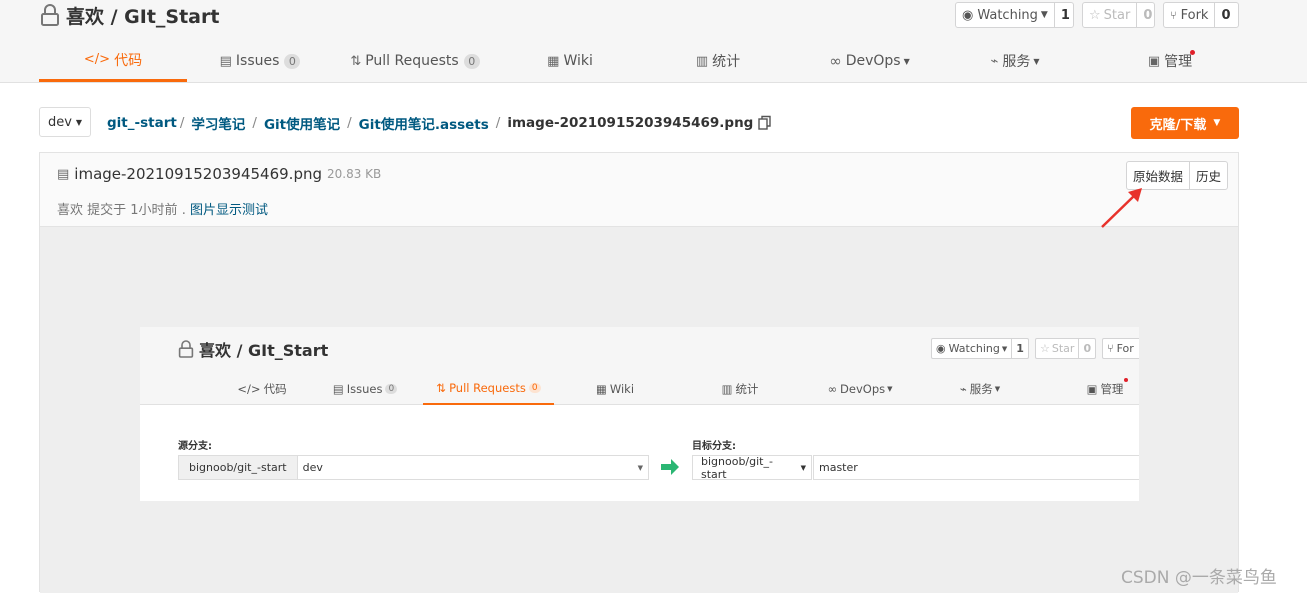 The image size is (1307, 593). What do you see at coordinates (976, 467) in the screenshot?
I see `target-branch-select: master` at bounding box center [976, 467].